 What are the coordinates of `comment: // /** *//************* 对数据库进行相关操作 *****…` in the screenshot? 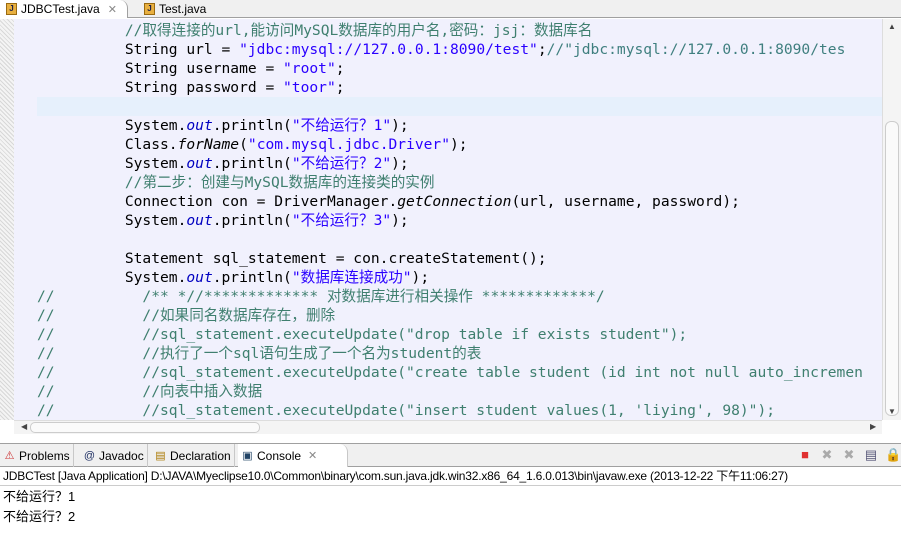 It's located at (321, 296).